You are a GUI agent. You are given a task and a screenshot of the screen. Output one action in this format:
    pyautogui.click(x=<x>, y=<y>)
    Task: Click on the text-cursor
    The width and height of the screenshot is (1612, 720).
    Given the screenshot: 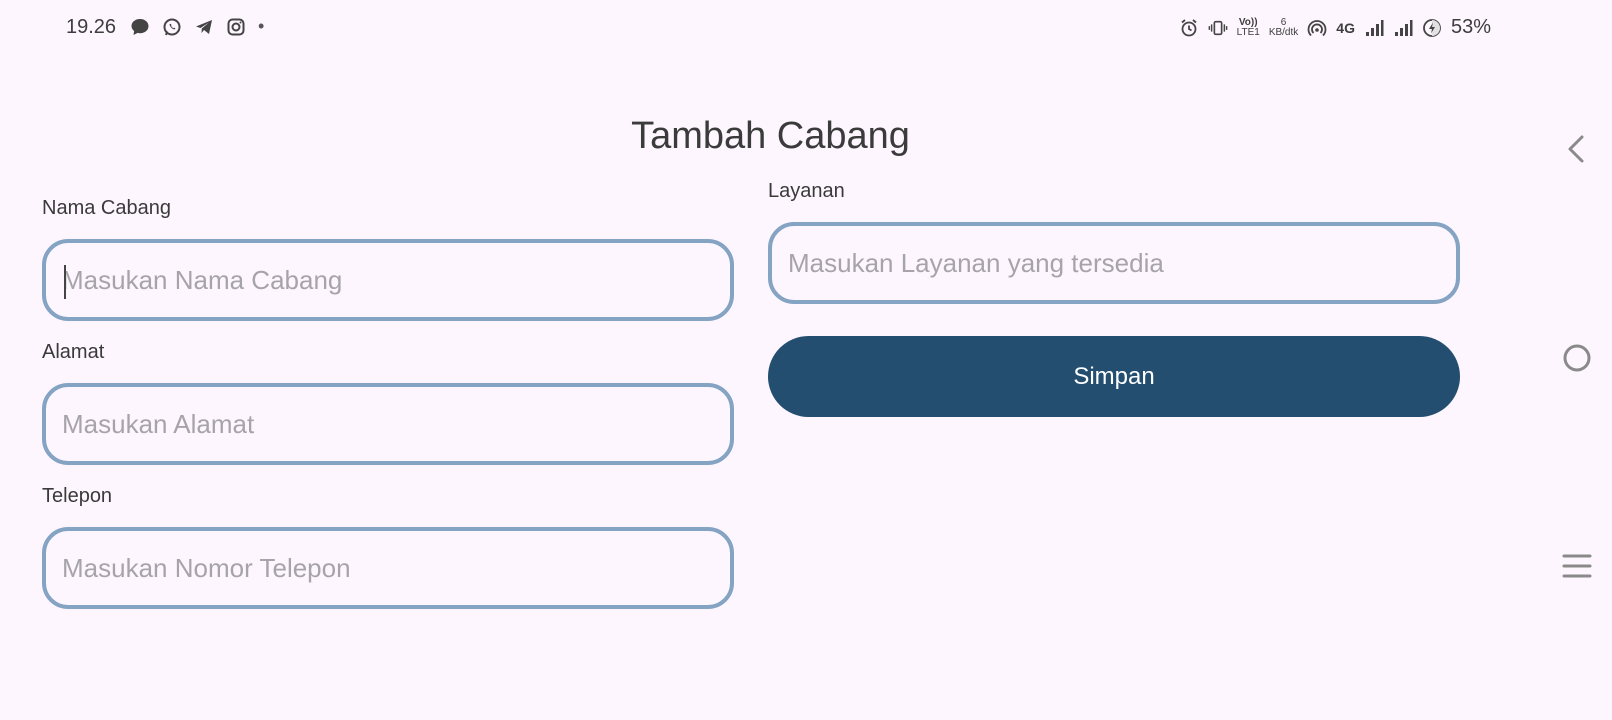 What is the action you would take?
    pyautogui.click(x=65, y=282)
    